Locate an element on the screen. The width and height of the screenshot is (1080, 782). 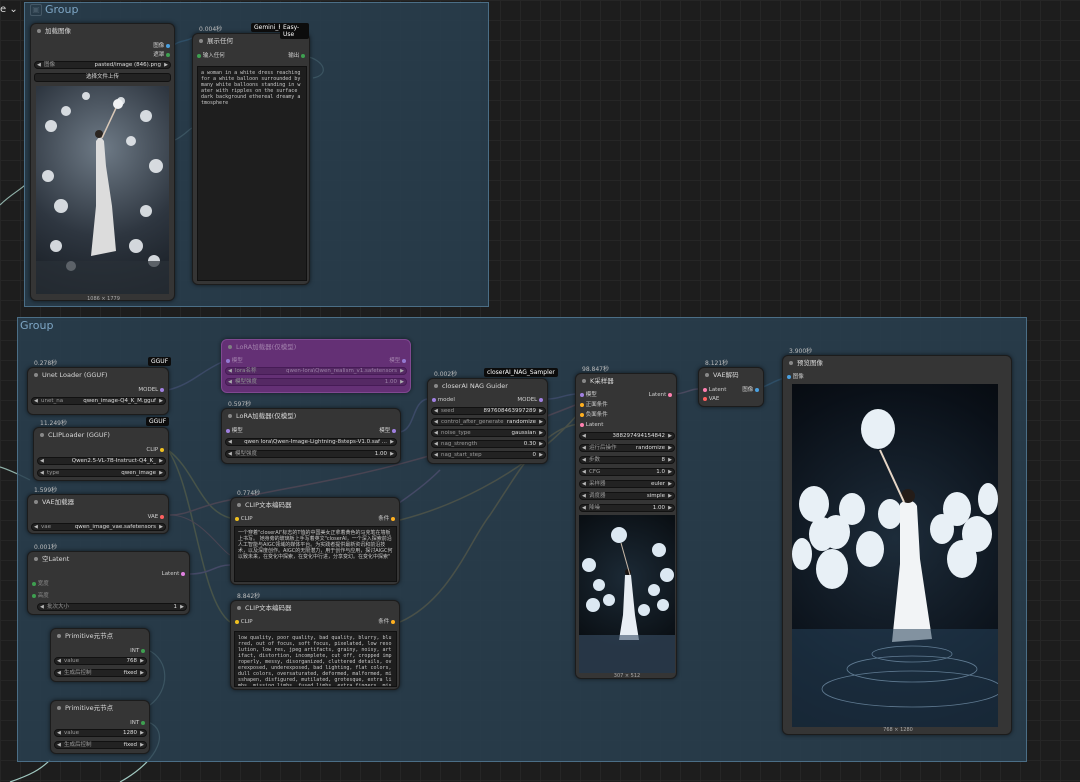
exec-time: 98.847秒 is located at coordinates (595, 369).